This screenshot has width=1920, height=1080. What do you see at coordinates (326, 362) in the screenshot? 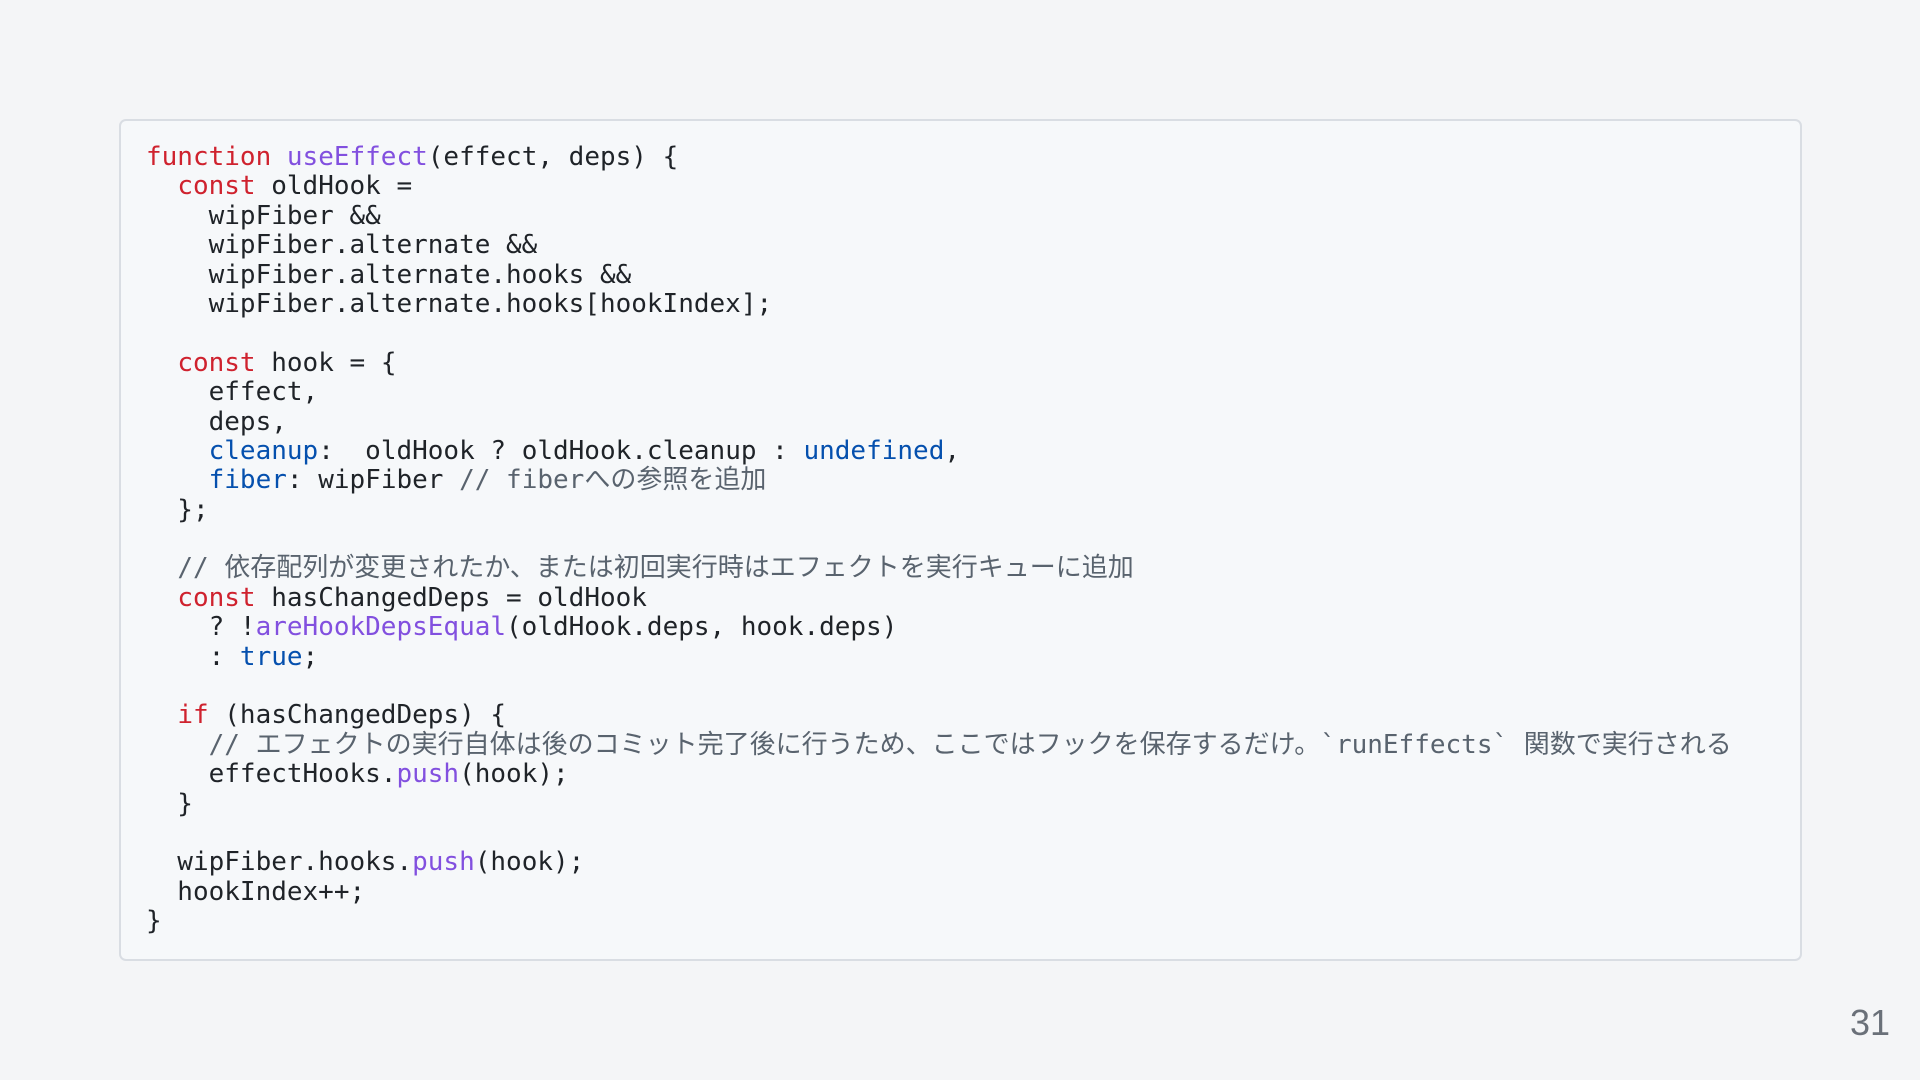
I see `code-token: hook = {` at bounding box center [326, 362].